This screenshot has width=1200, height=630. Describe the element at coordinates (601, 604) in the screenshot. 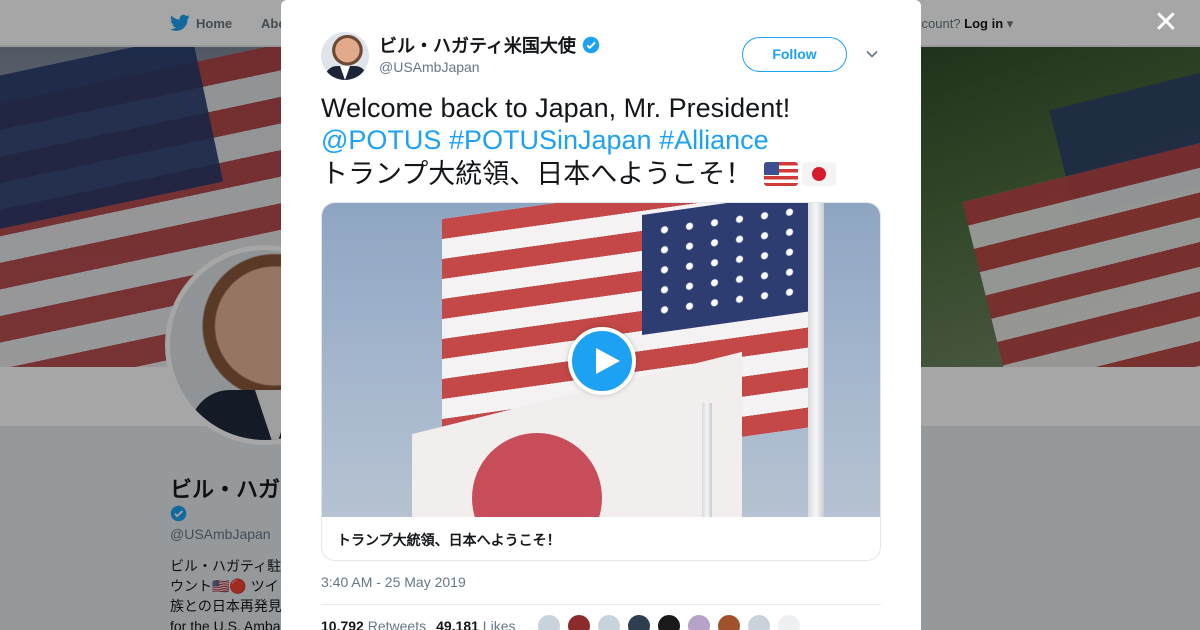

I see `divider` at that location.